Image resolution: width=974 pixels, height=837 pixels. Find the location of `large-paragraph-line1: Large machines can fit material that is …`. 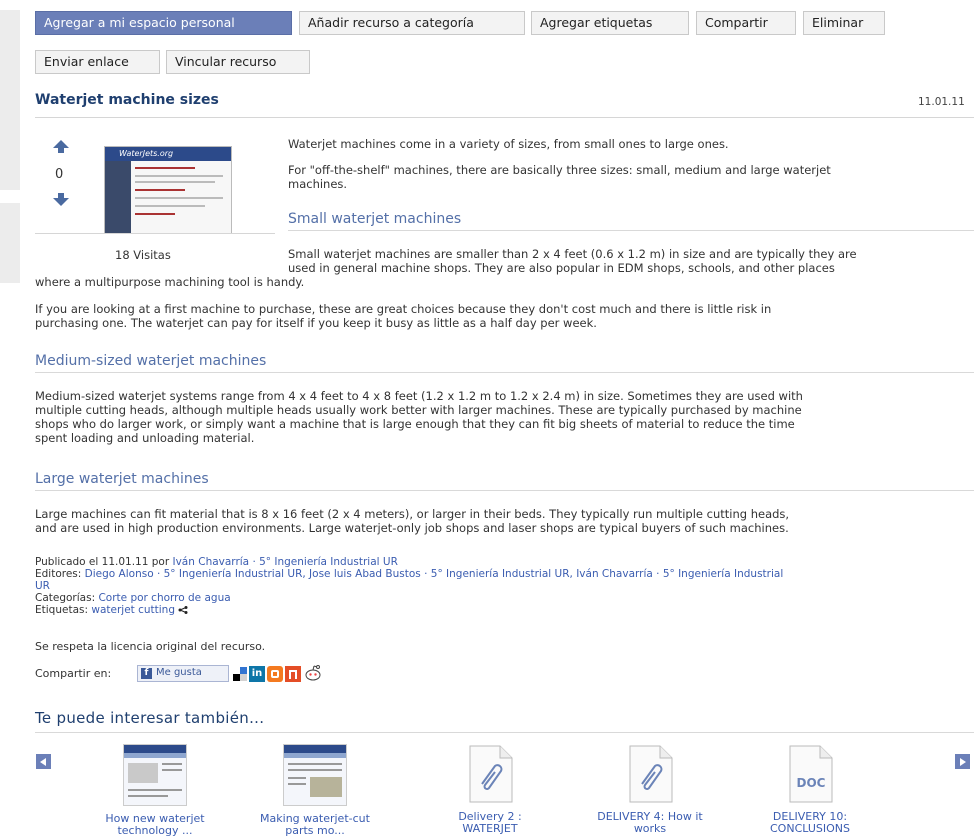

large-paragraph-line1: Large machines can fit material that is … is located at coordinates (412, 514).